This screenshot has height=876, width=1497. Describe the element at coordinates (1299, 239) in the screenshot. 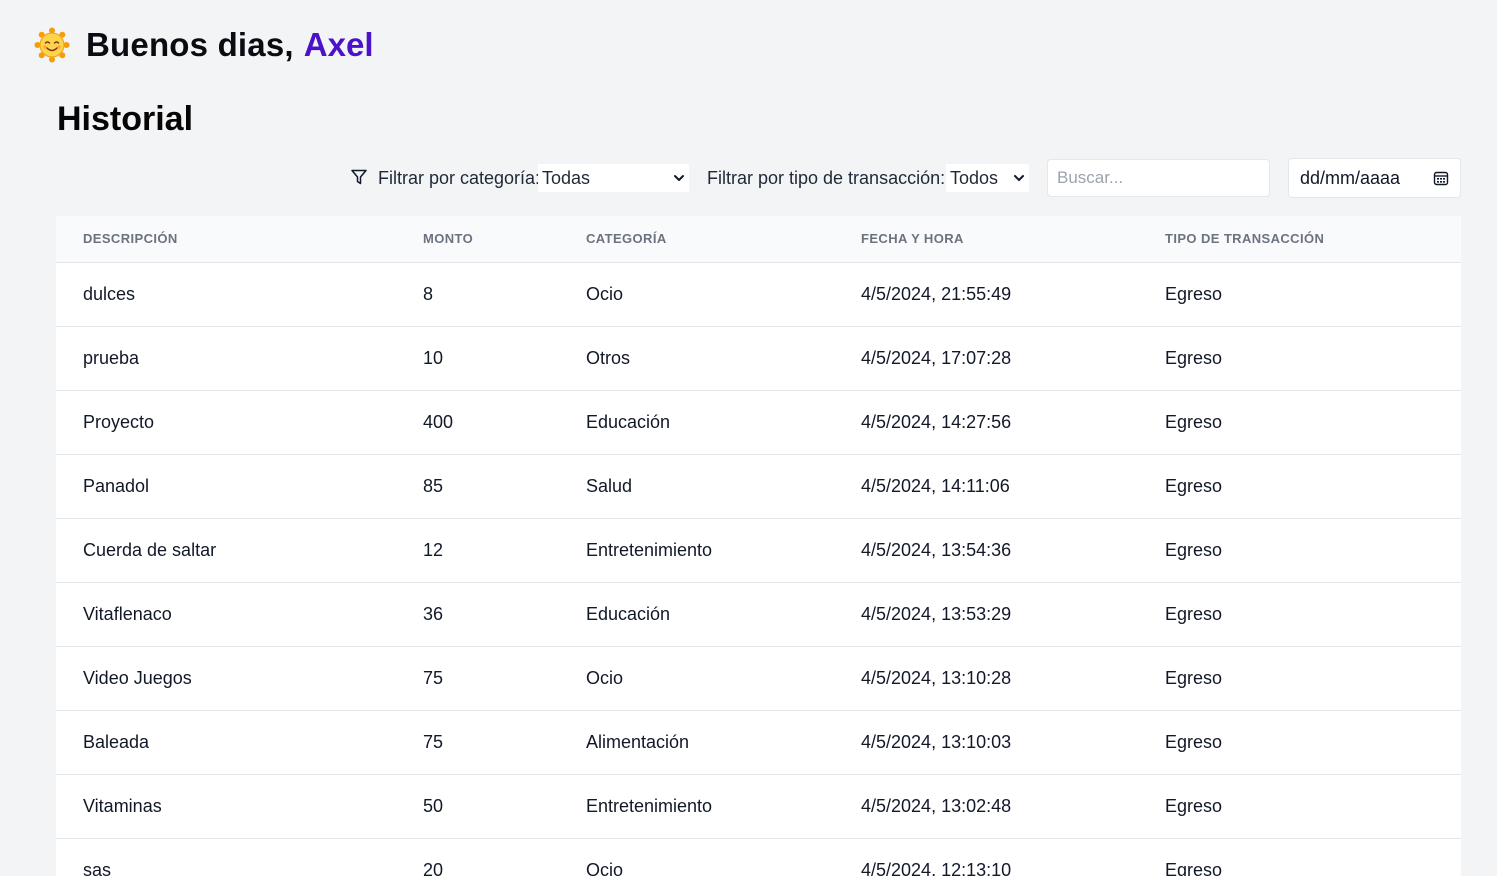

I see `column-header-transaction-type: TIPO DE TRANSACCIÓN` at that location.